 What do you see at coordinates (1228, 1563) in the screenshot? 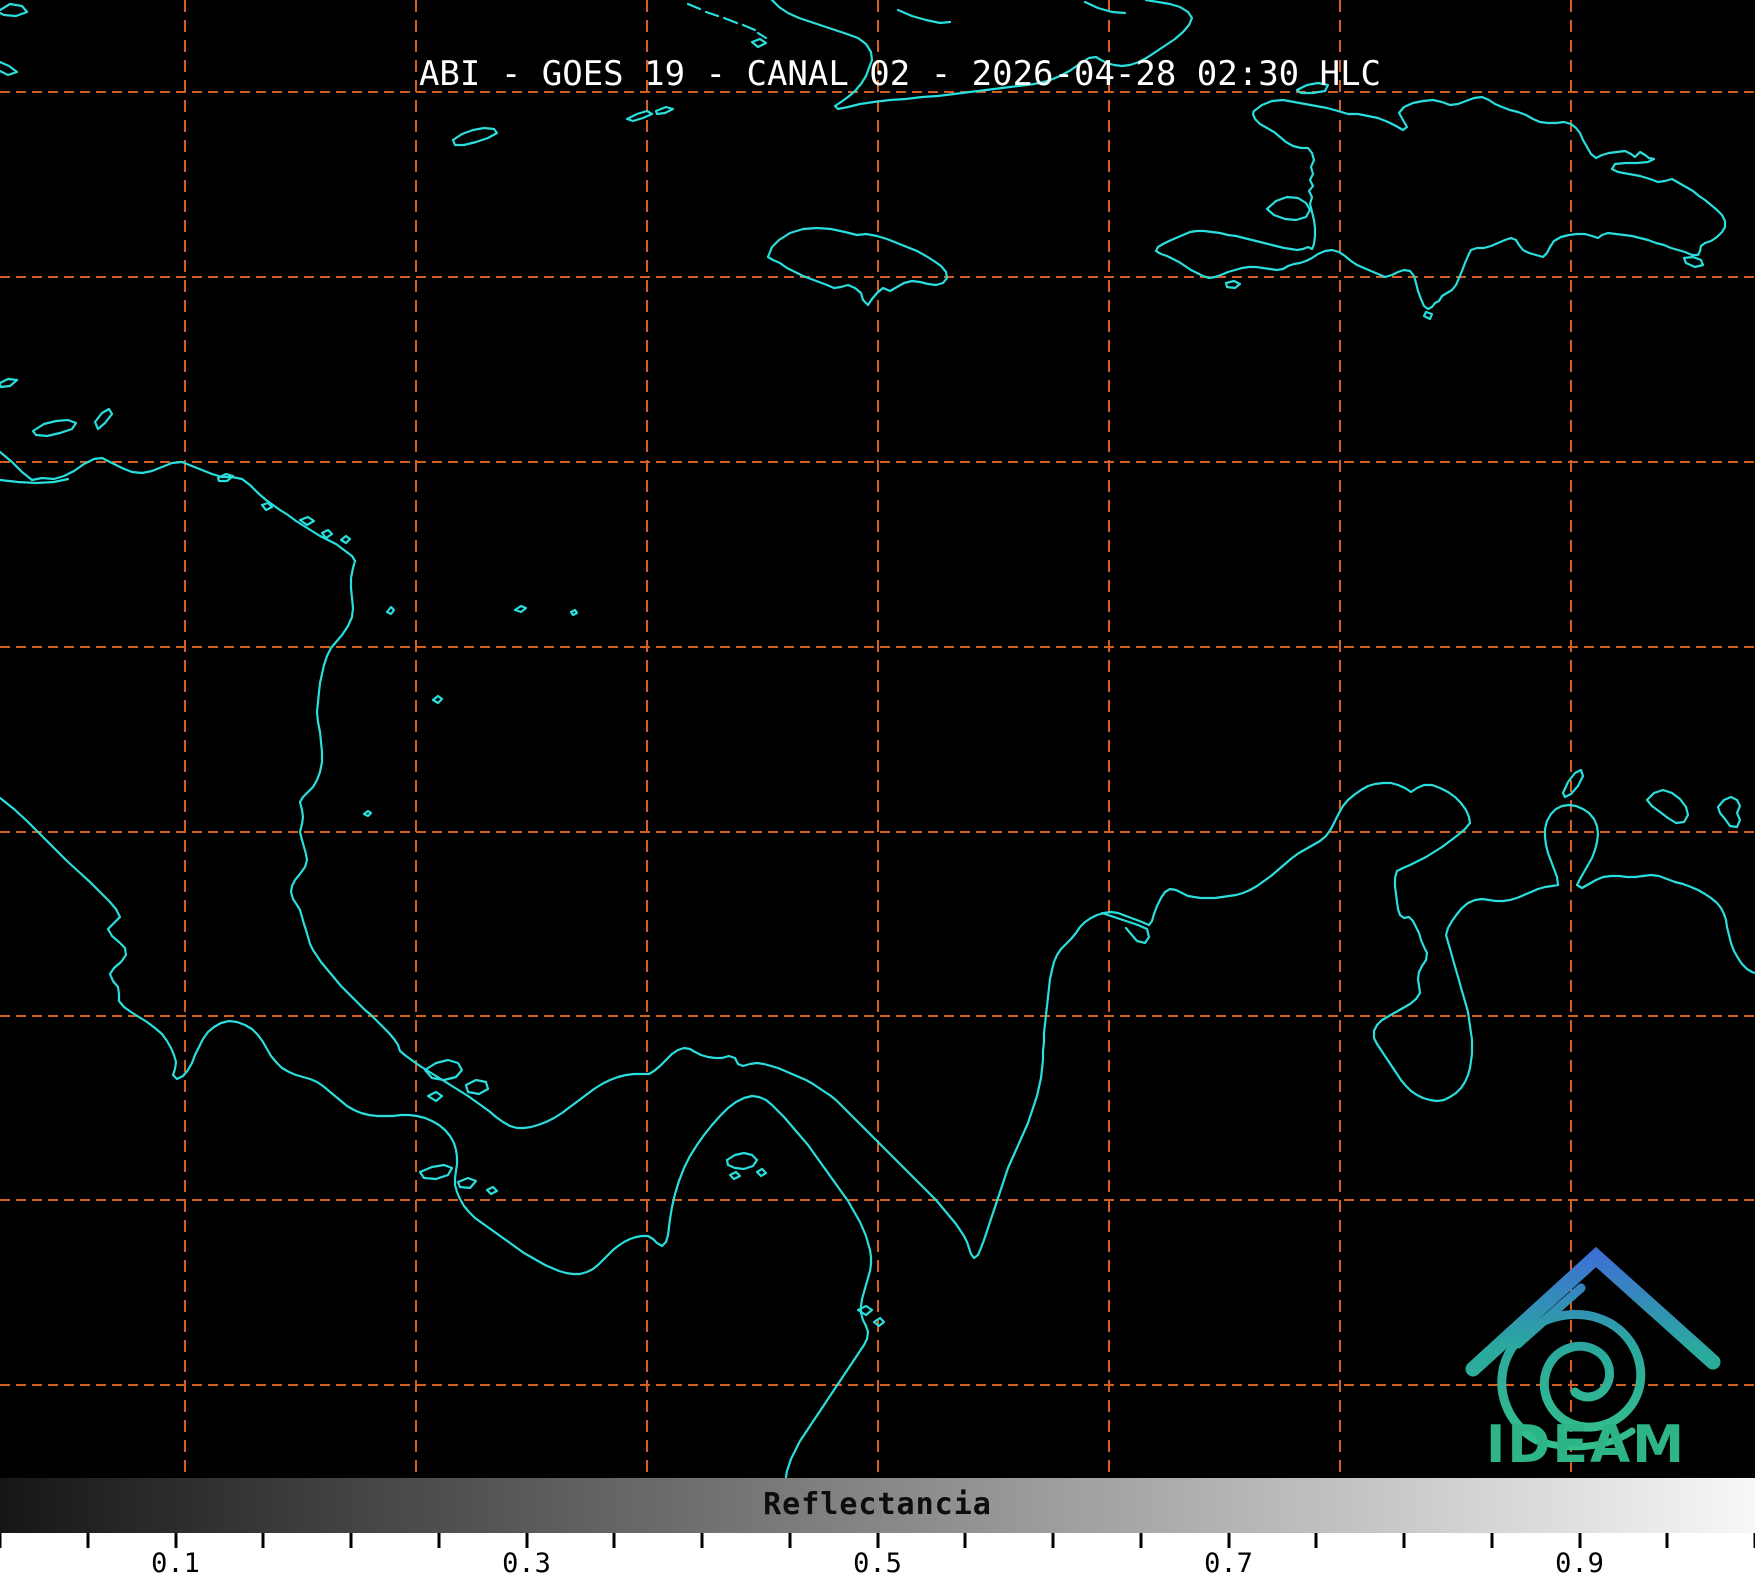
I see `colorbar-tick-label: 0.7` at bounding box center [1228, 1563].